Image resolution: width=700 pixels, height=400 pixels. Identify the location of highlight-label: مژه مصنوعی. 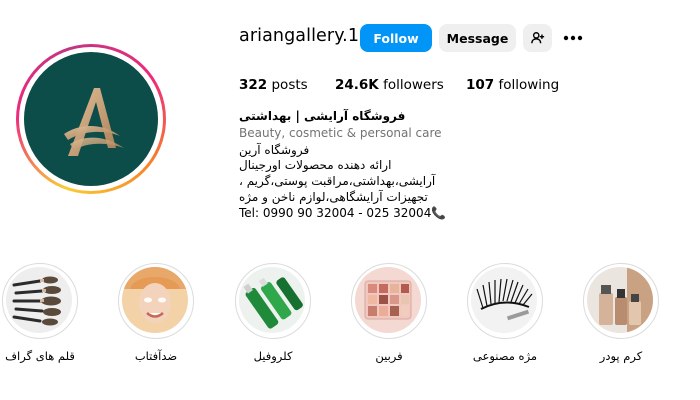
(505, 356).